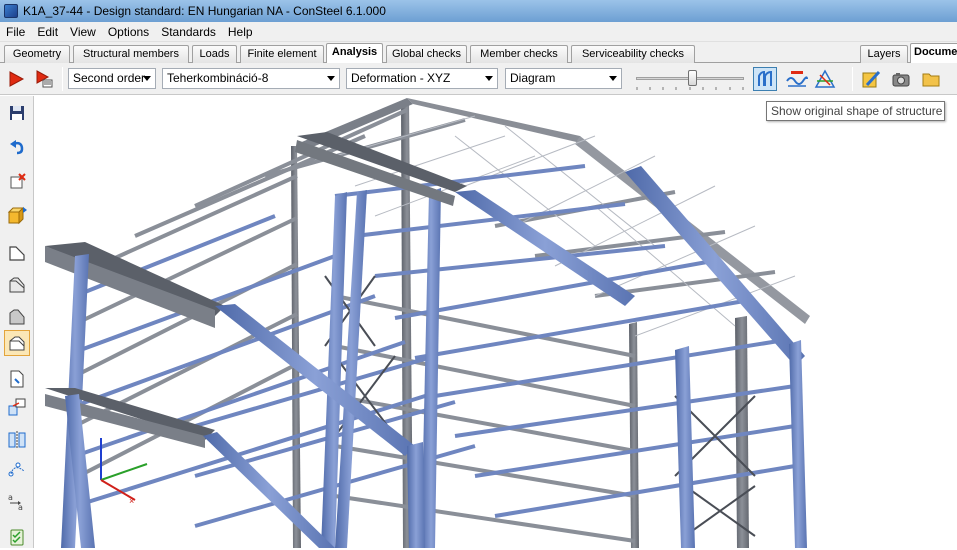 Image resolution: width=957 pixels, height=550 pixels. I want to click on model-export-button, so click(17, 215).